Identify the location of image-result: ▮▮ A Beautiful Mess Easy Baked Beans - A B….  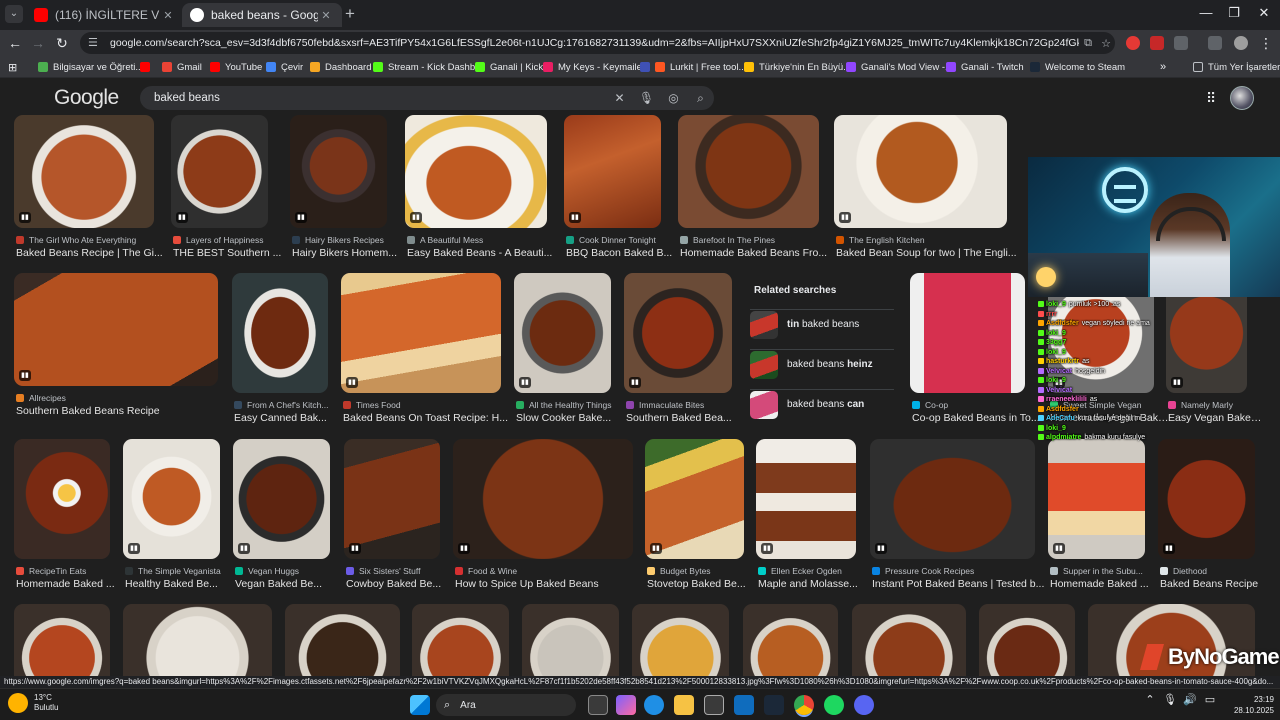
(478, 191).